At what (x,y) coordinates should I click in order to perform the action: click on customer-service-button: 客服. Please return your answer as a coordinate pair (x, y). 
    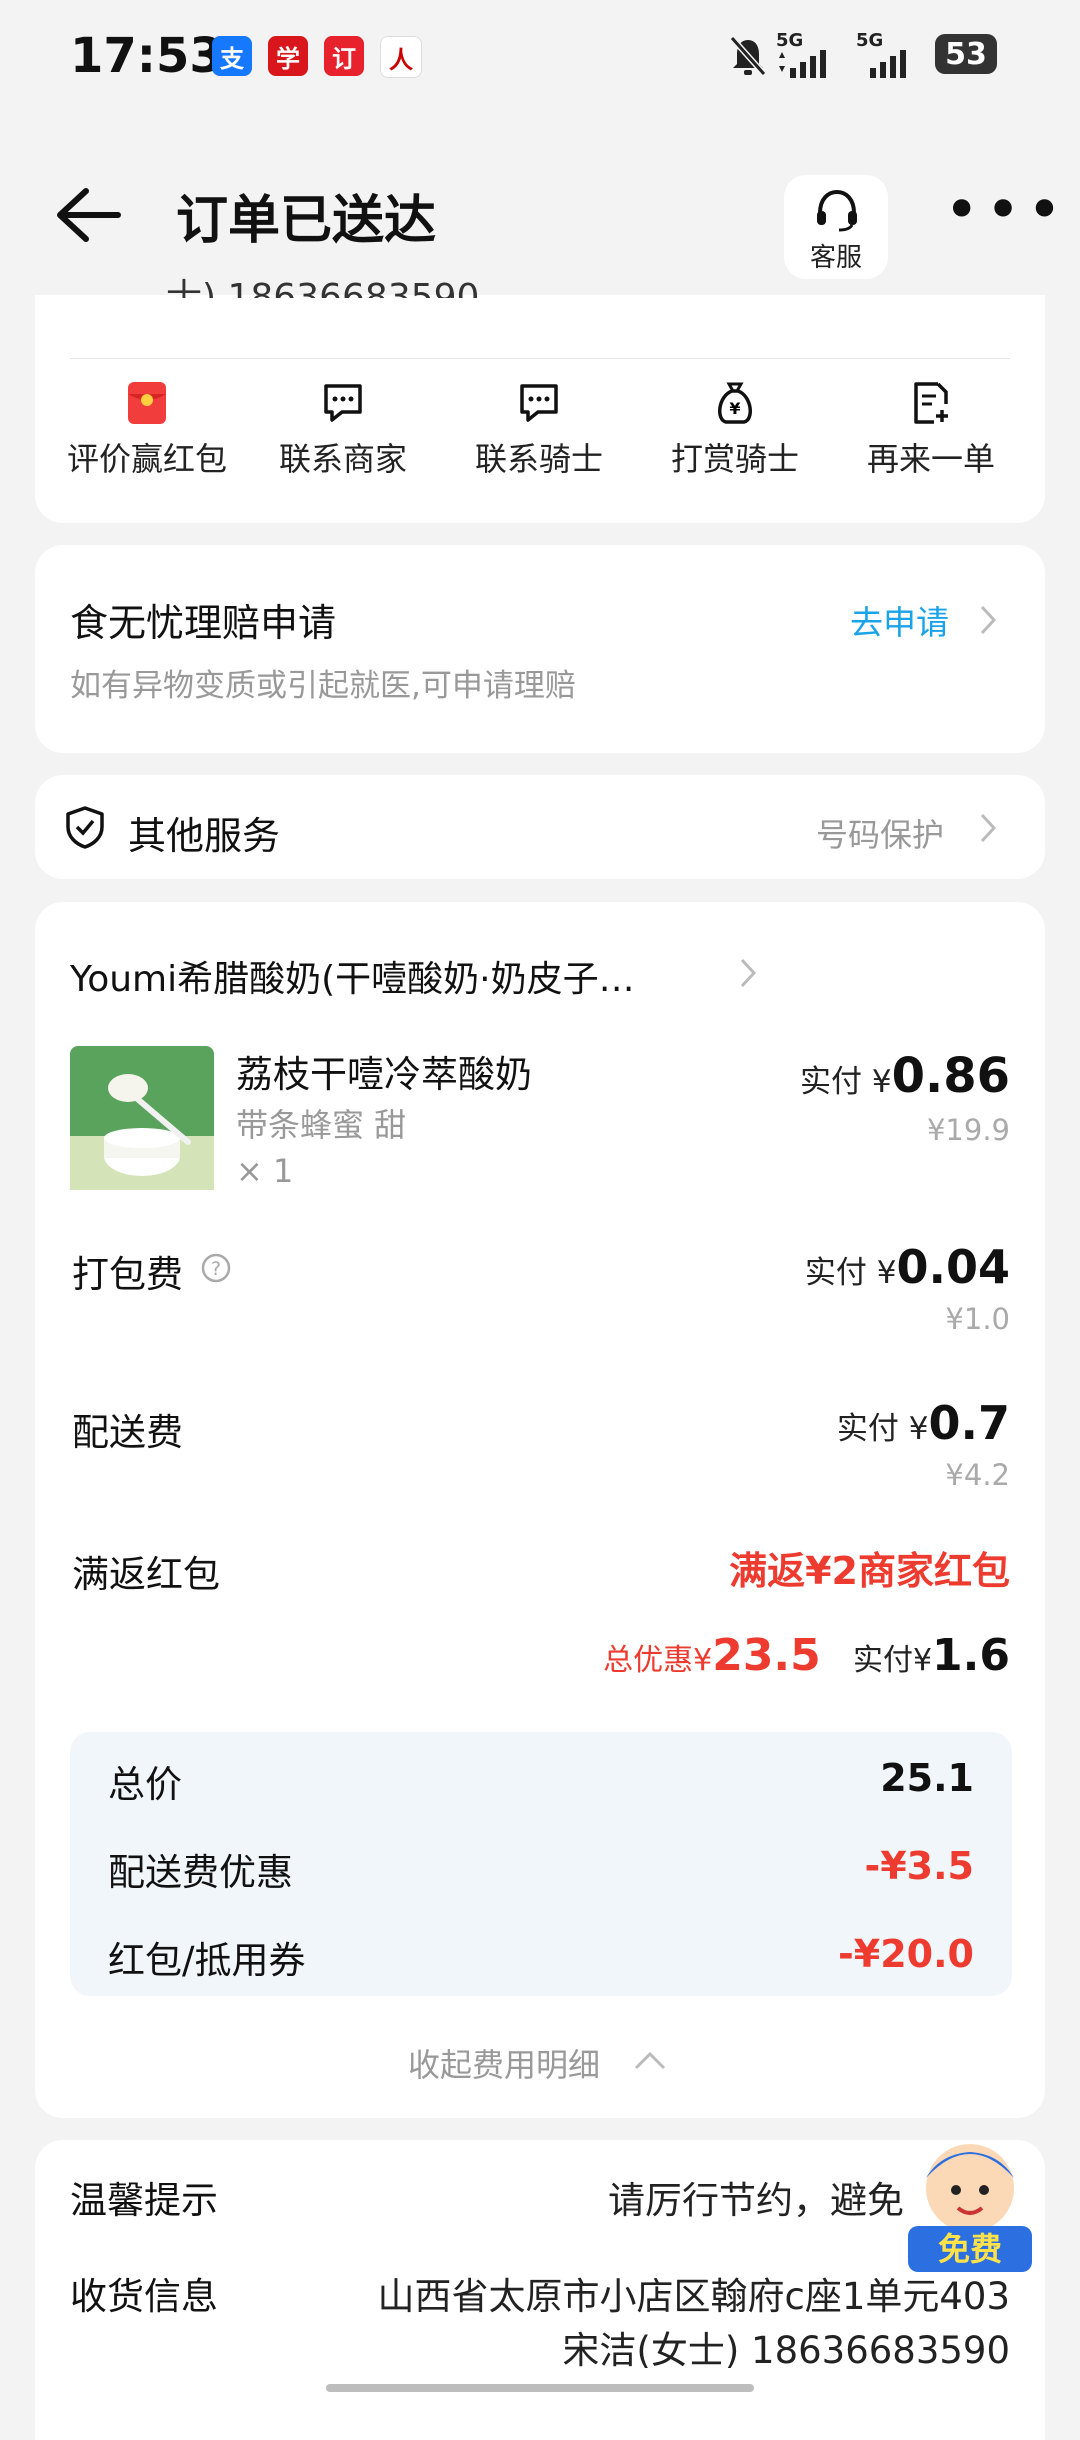
    Looking at the image, I should click on (836, 227).